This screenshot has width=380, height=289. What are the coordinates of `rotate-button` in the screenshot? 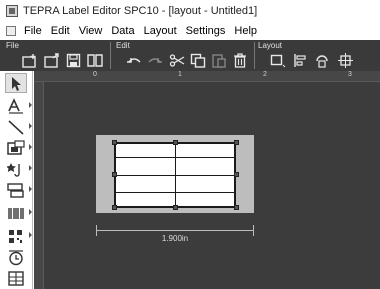 It's located at (322, 60).